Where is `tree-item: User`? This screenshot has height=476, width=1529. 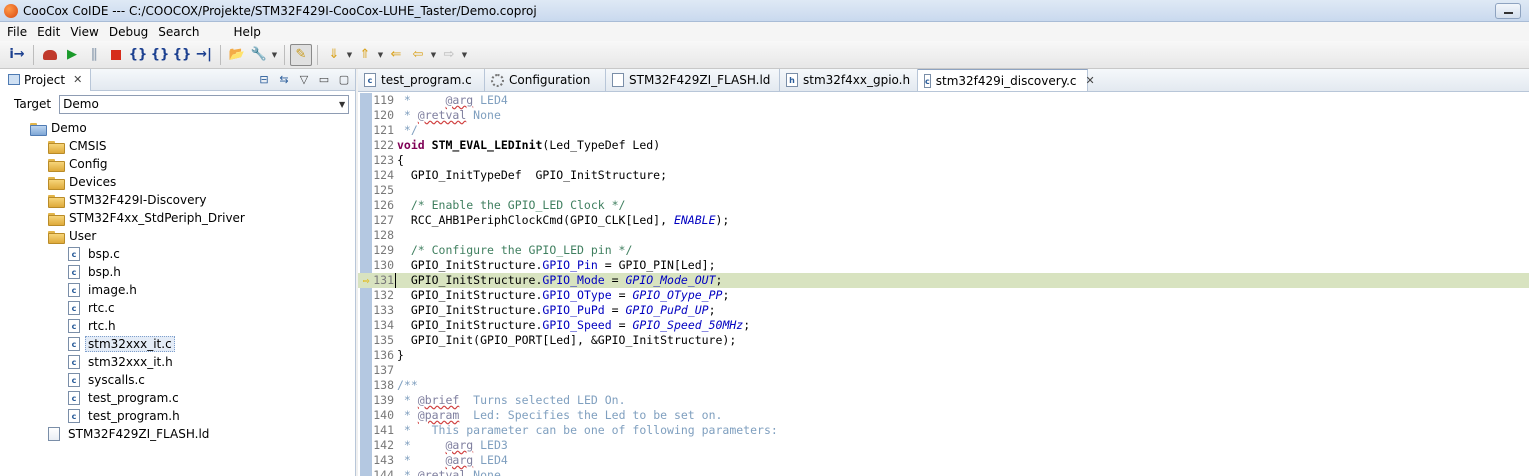
tree-item: User is located at coordinates (178, 236).